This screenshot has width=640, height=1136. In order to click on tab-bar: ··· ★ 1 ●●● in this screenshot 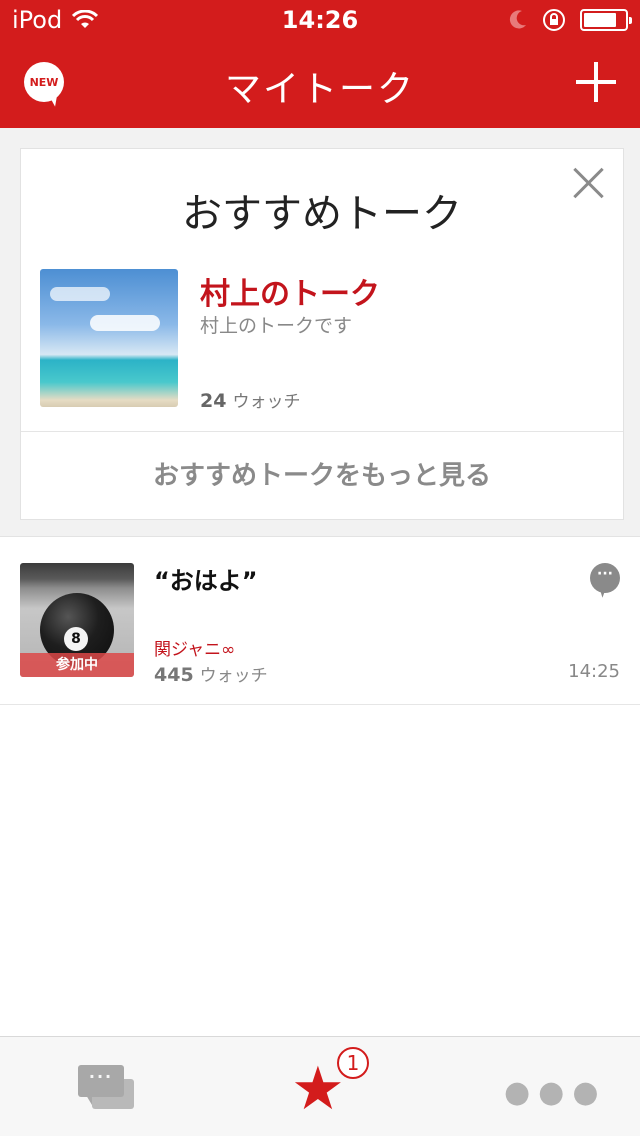, I will do `click(320, 1086)`.